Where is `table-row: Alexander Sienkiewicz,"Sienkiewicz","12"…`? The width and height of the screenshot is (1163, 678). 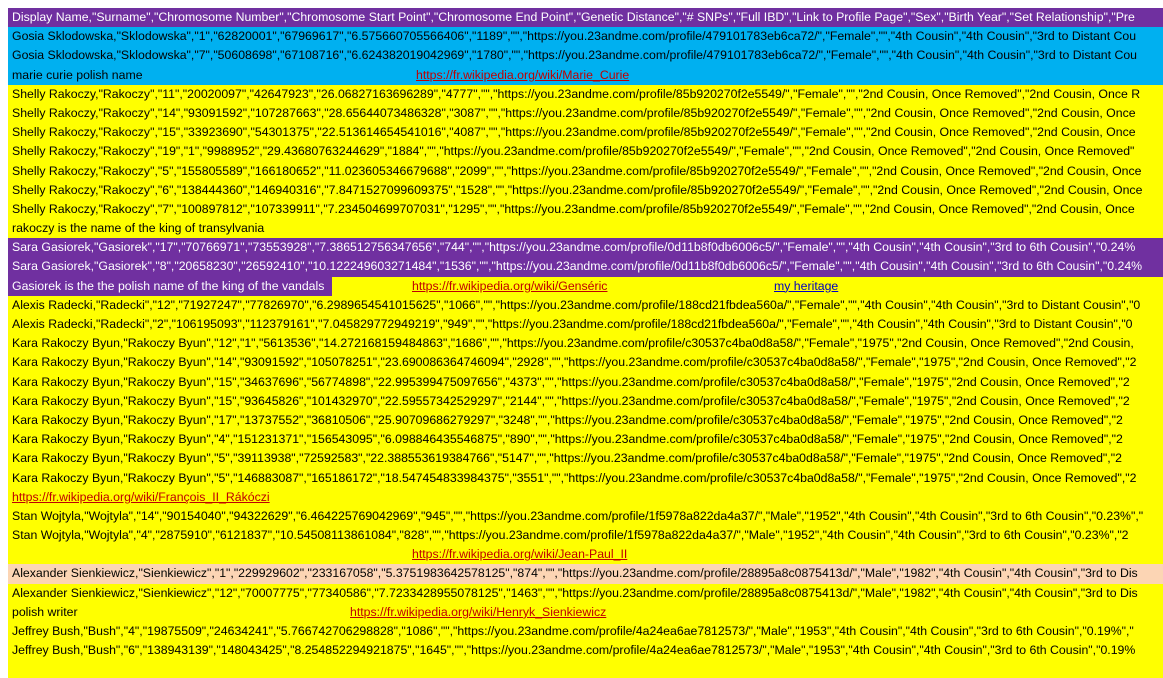 table-row: Alexander Sienkiewicz,"Sienkiewicz","12"… is located at coordinates (585, 593).